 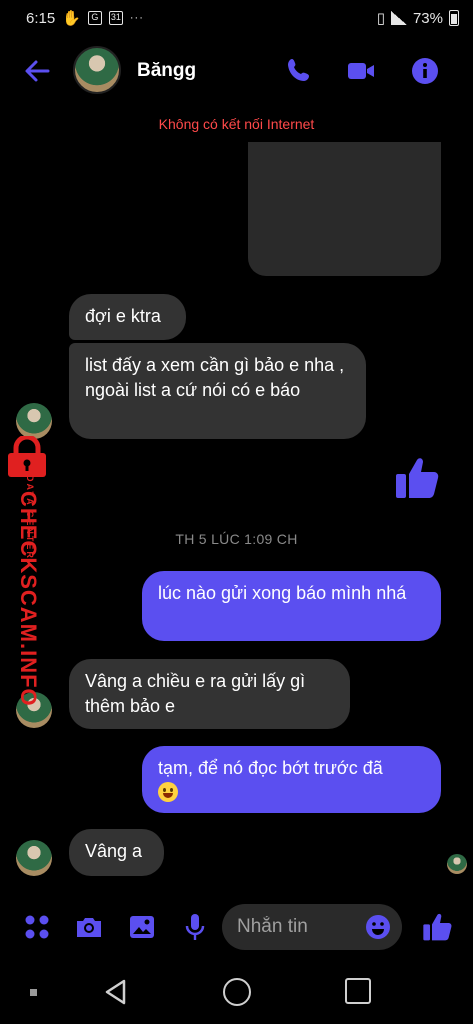 What do you see at coordinates (236, 72) in the screenshot?
I see `chat-header: Băngg` at bounding box center [236, 72].